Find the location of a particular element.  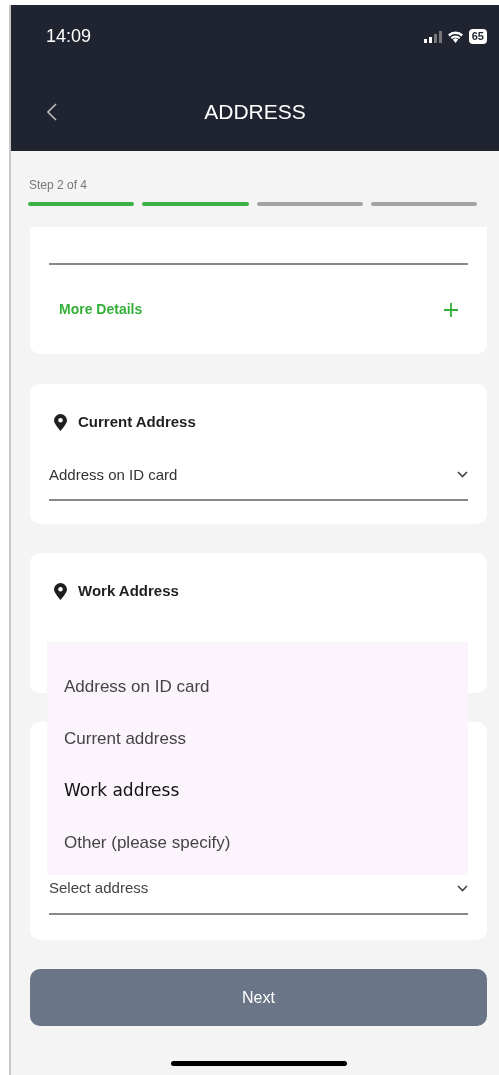

plus-icon is located at coordinates (451, 309).